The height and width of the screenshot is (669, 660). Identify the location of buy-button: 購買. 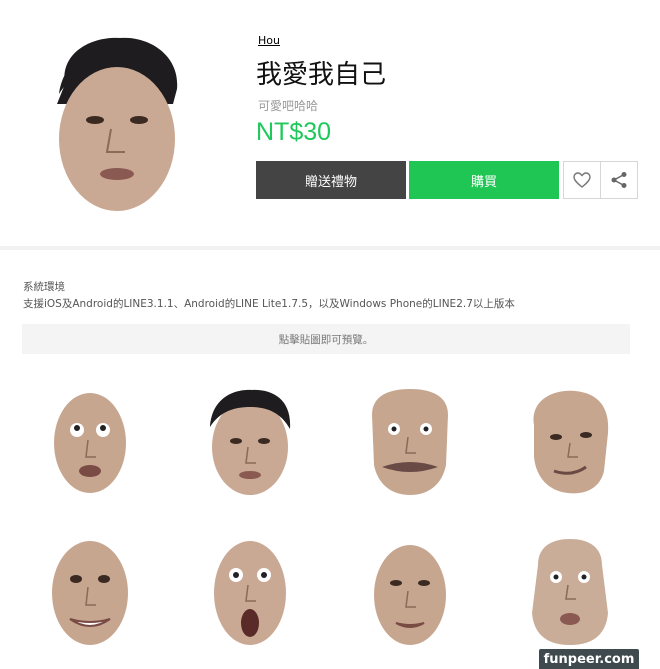
(484, 180).